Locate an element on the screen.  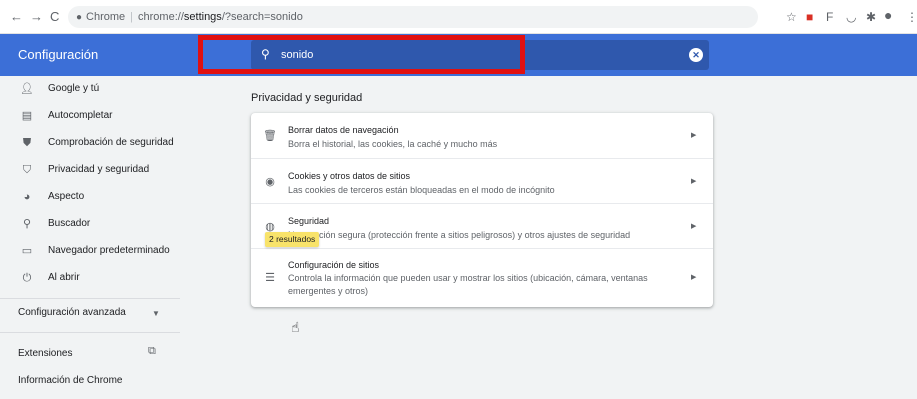
hand-cursor-icon: ☝︎ is located at coordinates (295, 327).